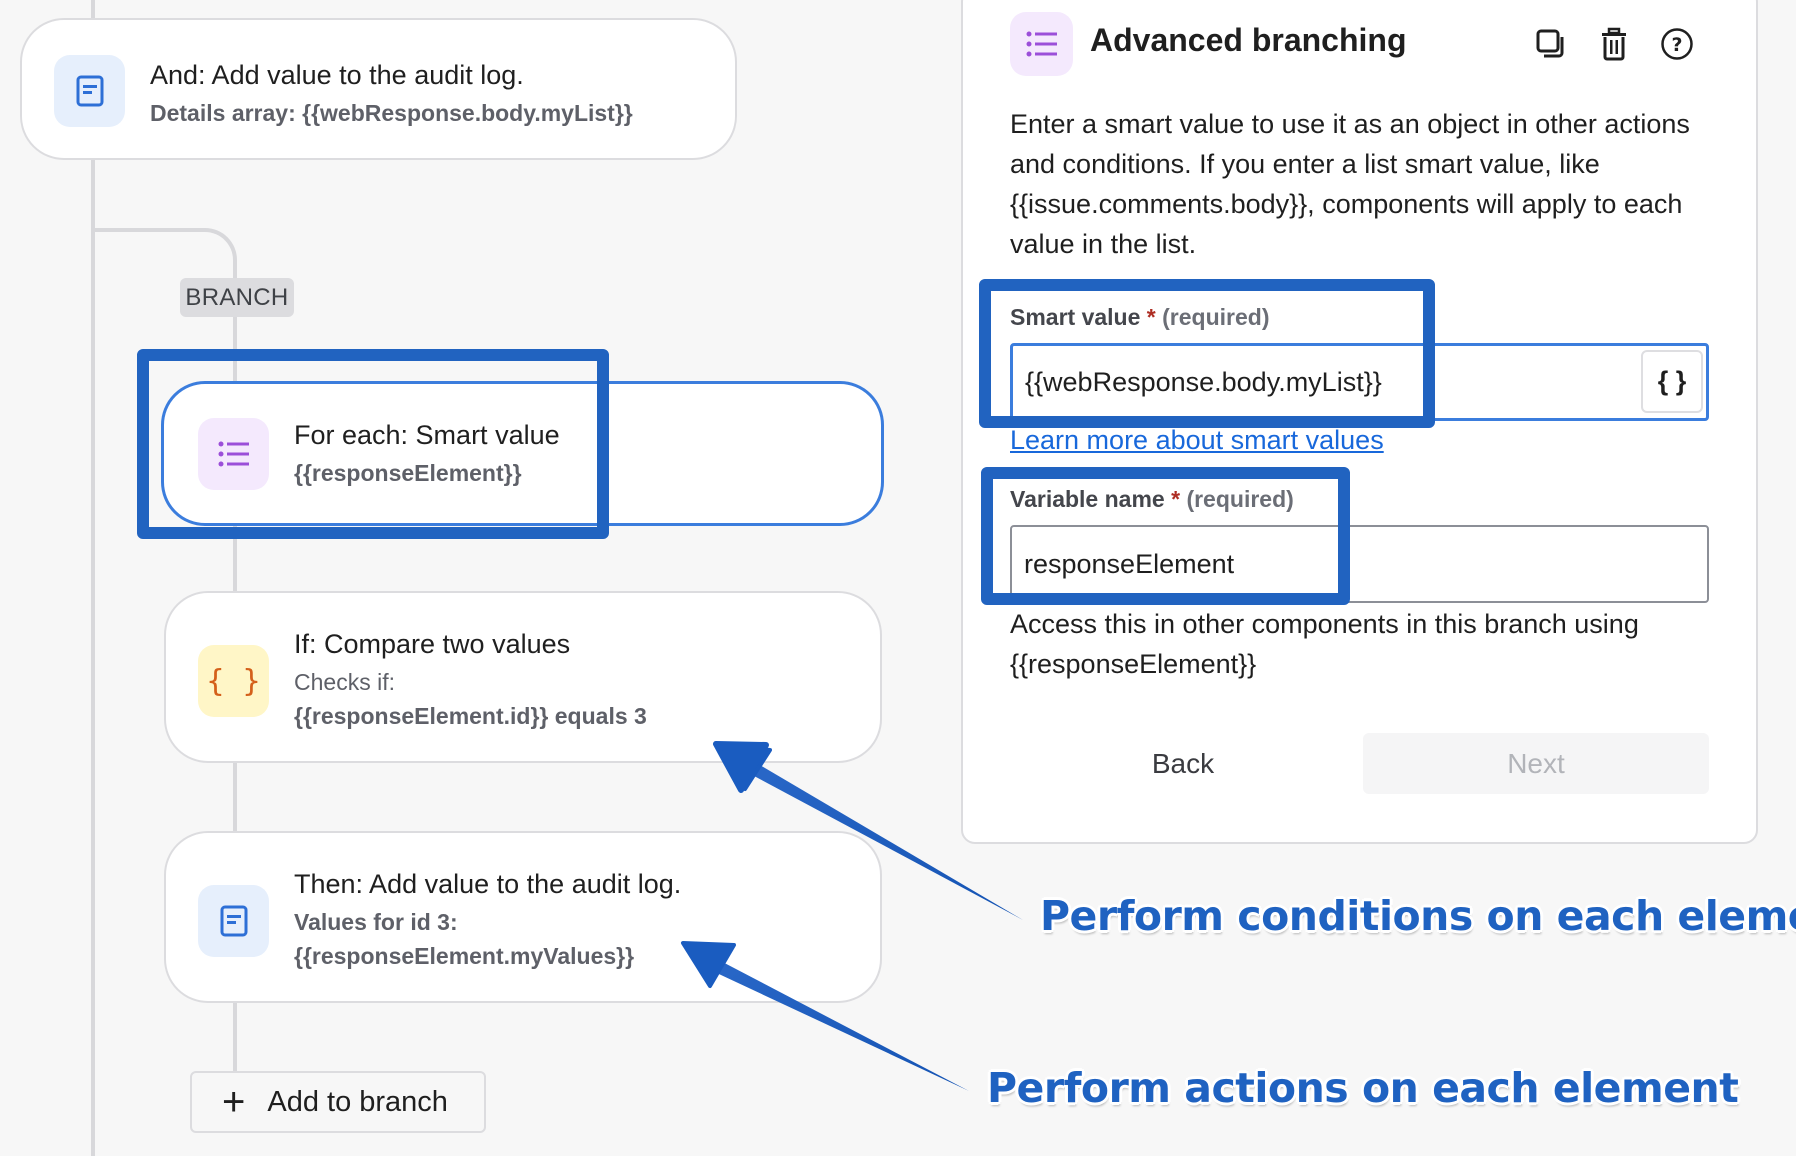  I want to click on card-condition: {{responseElement.id}} equals 3, so click(470, 716).